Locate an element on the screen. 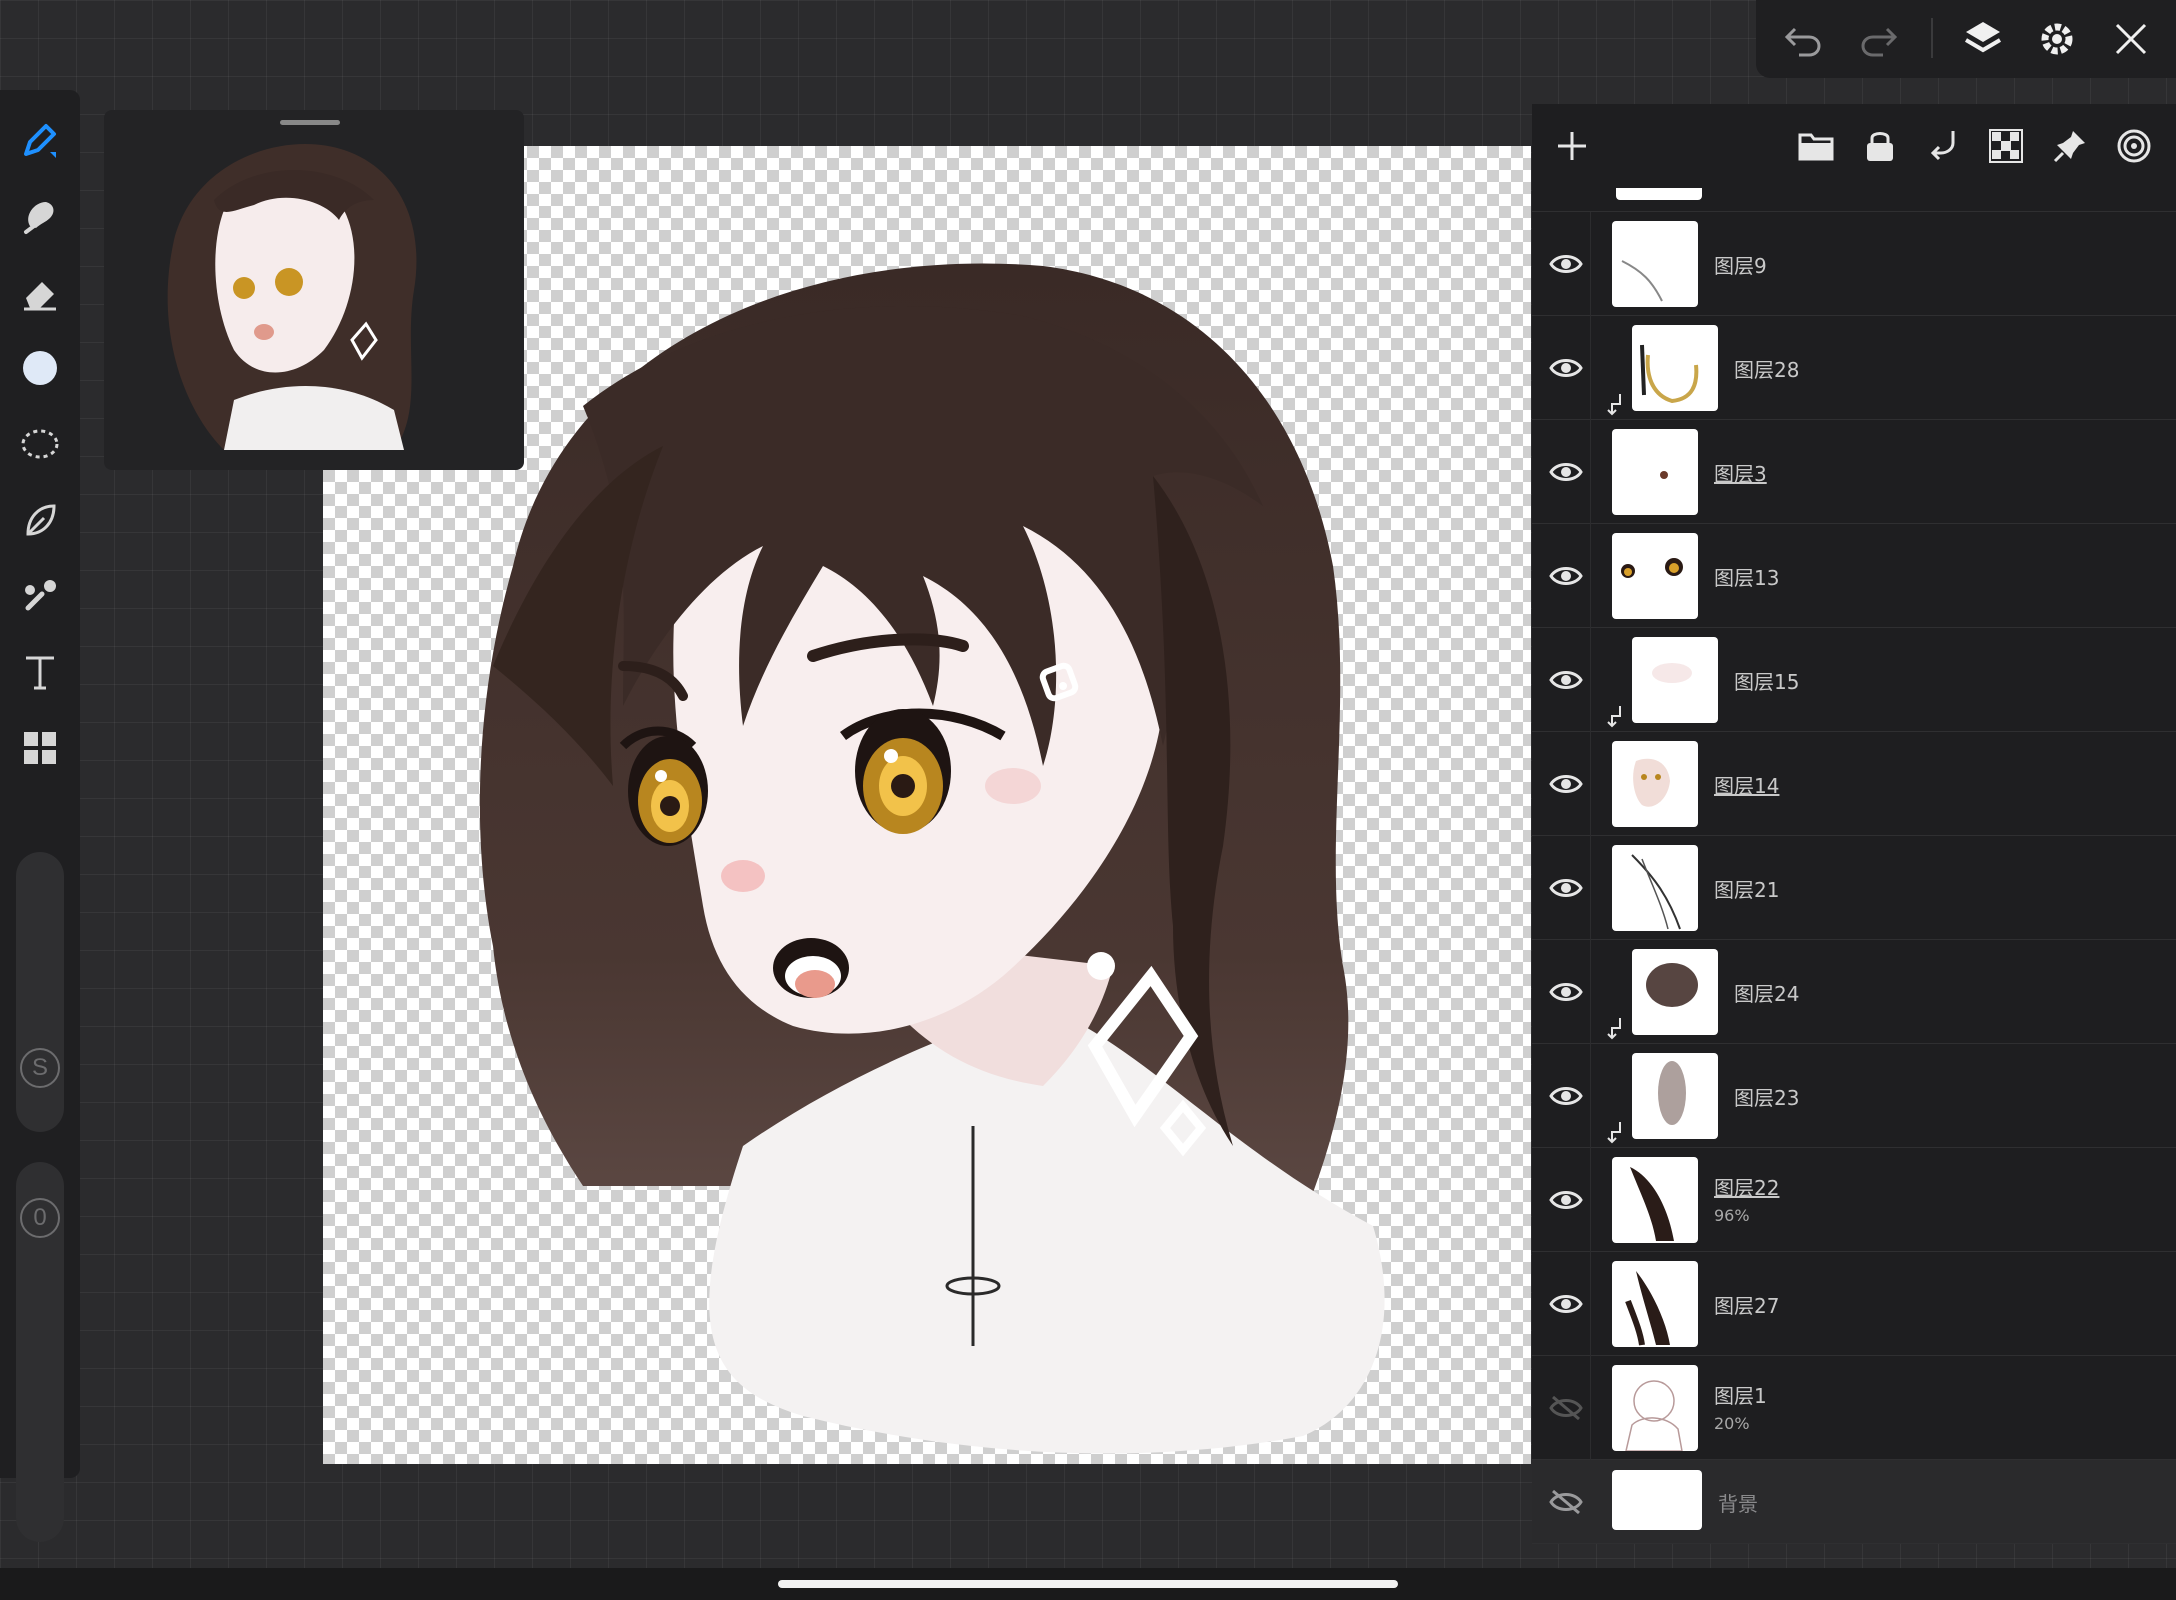 Image resolution: width=2176 pixels, height=1600 pixels. top-right-toolbar is located at coordinates (1966, 39).